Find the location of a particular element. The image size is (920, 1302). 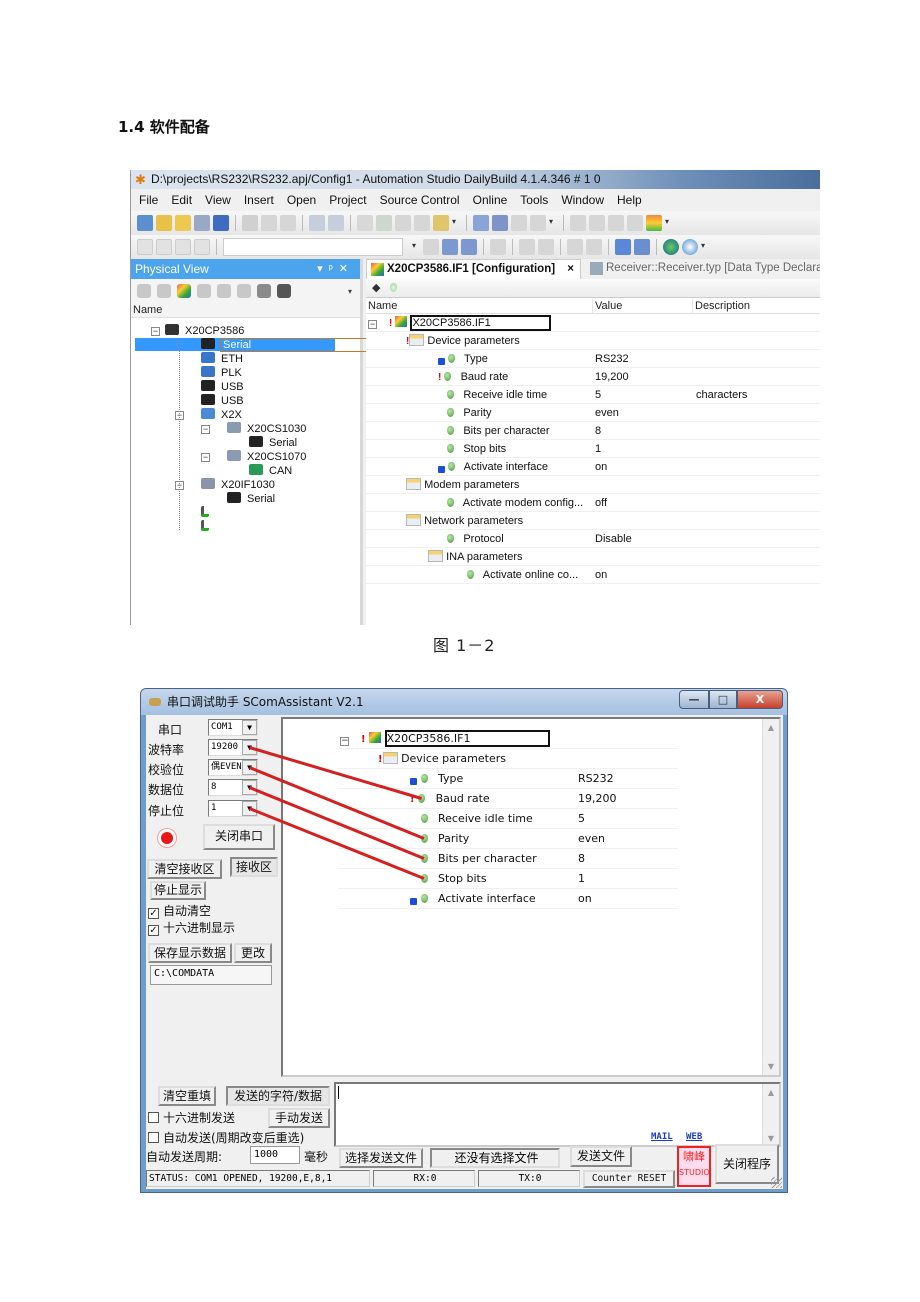

comment-icon is located at coordinates (183, 247).